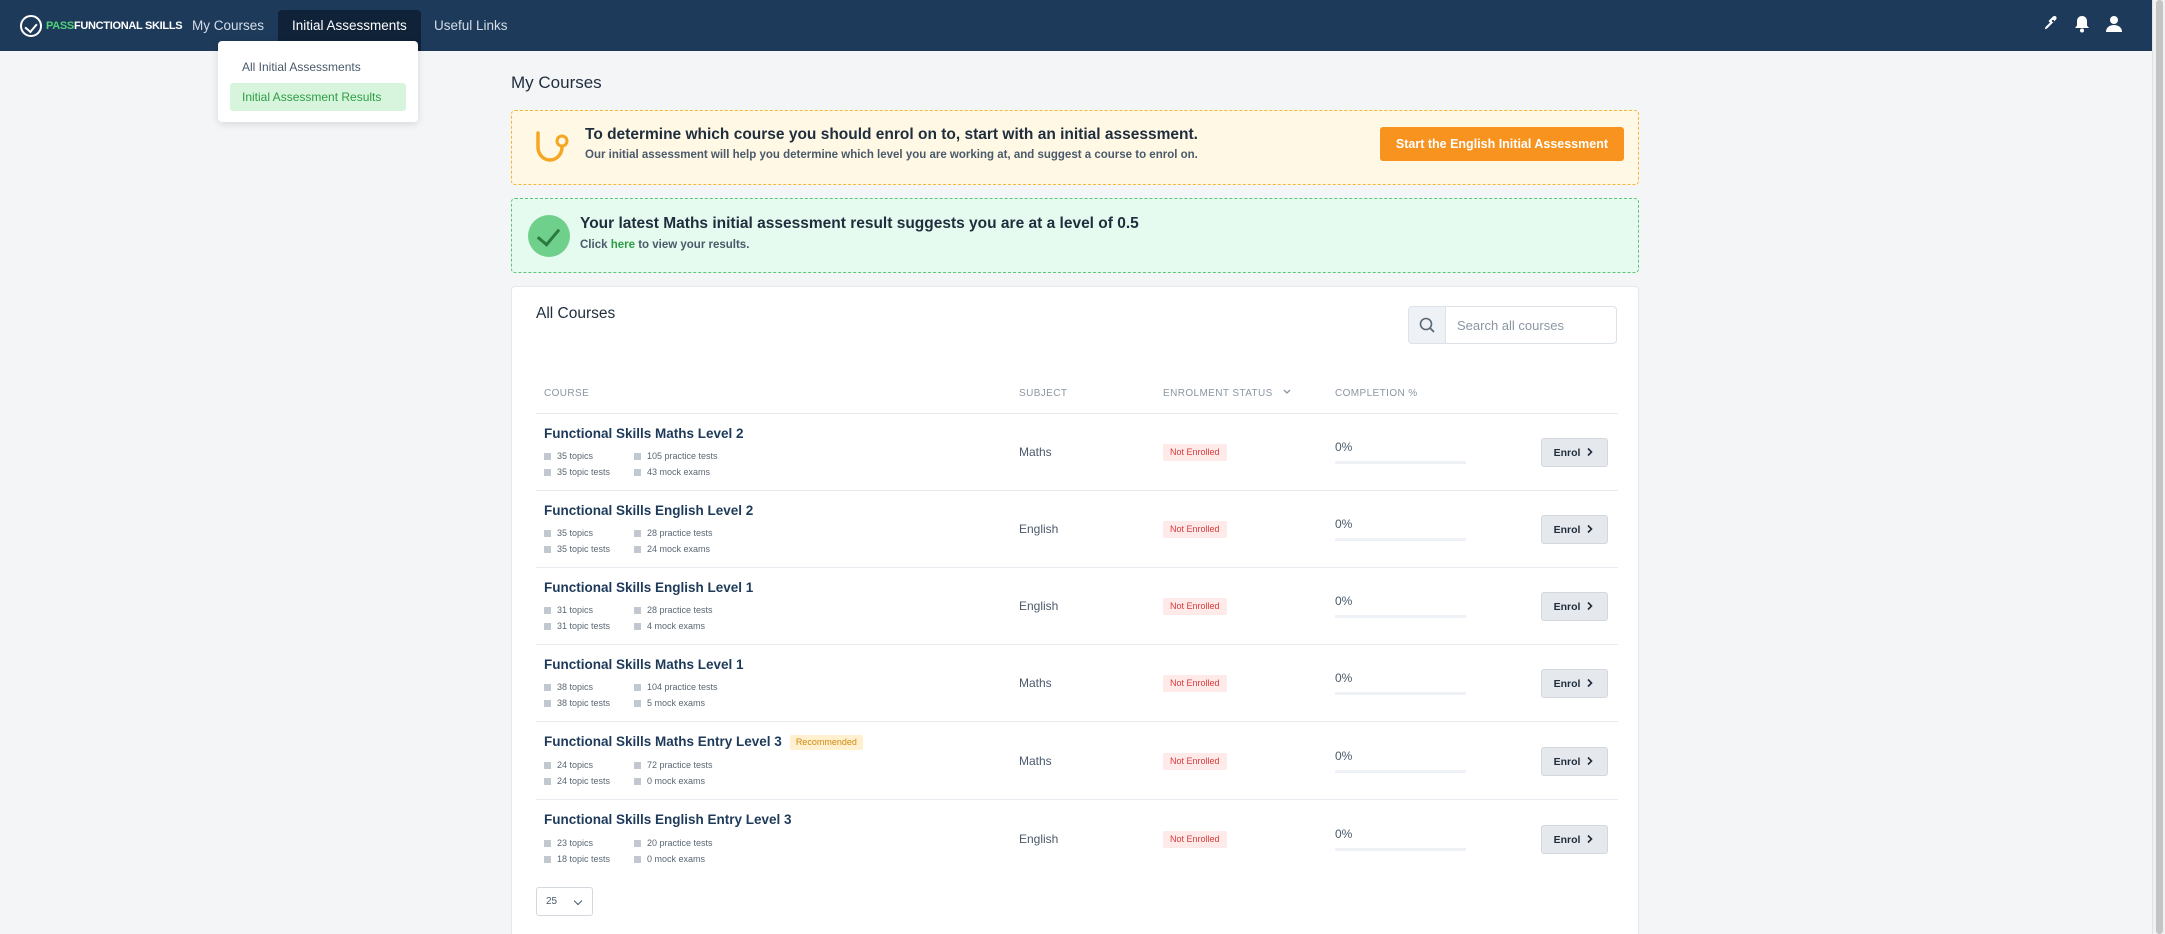 The width and height of the screenshot is (2165, 934). I want to click on check-circle-icon, so click(549, 236).